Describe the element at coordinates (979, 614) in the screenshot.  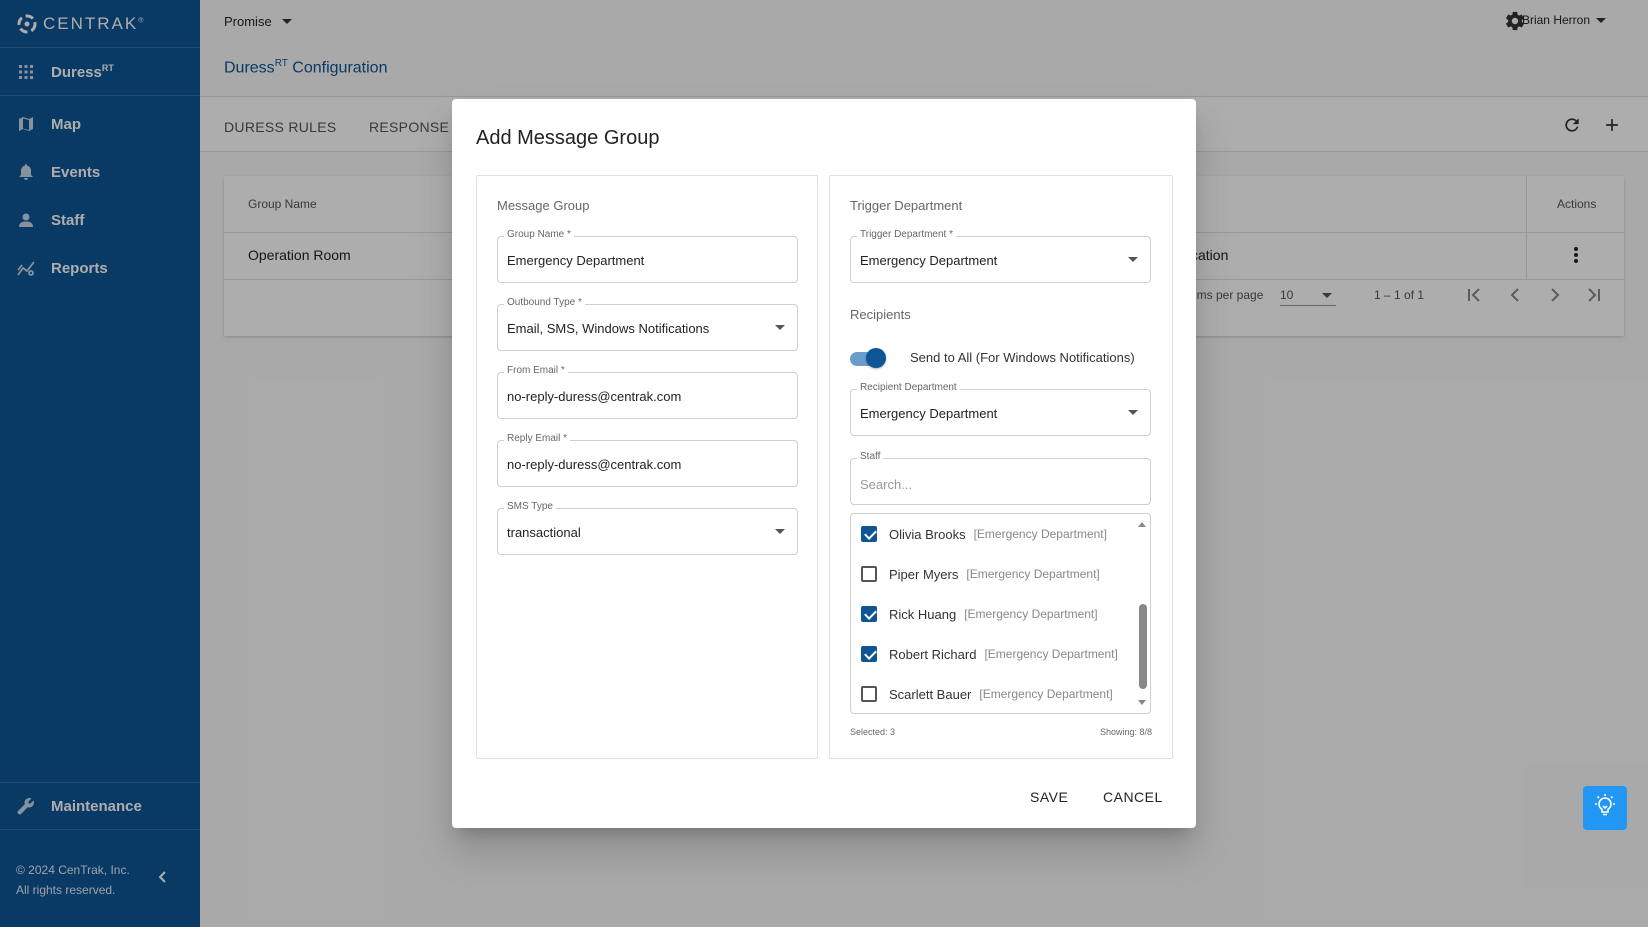
I see `list-item: Rick Huang [Emergency Department]` at that location.